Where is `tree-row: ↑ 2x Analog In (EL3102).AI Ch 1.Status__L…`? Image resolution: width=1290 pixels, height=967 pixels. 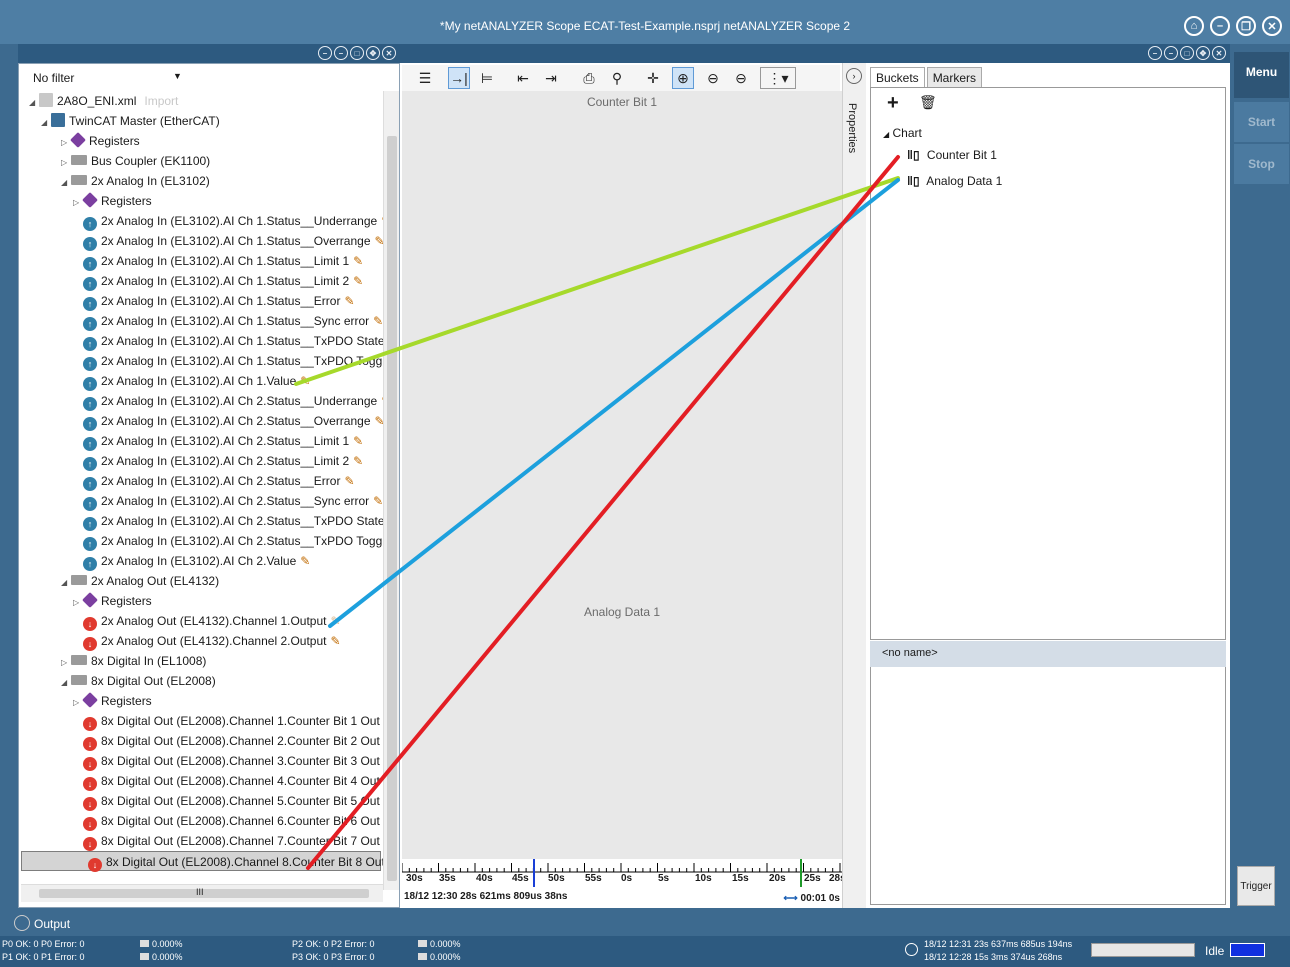 tree-row: ↑ 2x Analog In (EL3102).AI Ch 1.Status__L… is located at coordinates (191, 281).